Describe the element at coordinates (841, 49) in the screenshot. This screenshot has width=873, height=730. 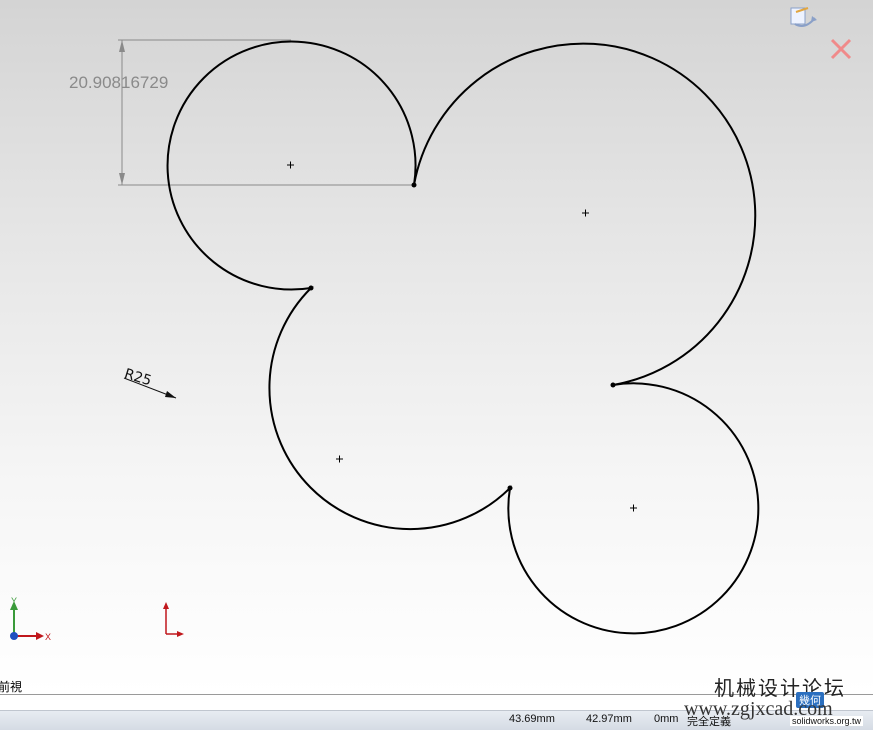
I see `cancel-corner-icon` at that location.